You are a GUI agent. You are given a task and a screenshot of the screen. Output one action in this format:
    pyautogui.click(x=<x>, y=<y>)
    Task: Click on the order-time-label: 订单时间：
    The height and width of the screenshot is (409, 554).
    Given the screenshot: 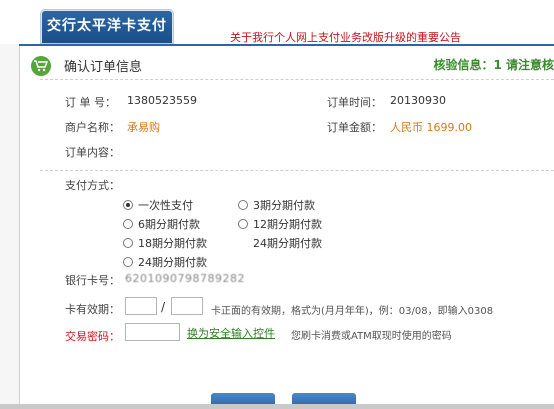 What is the action you would take?
    pyautogui.click(x=354, y=102)
    